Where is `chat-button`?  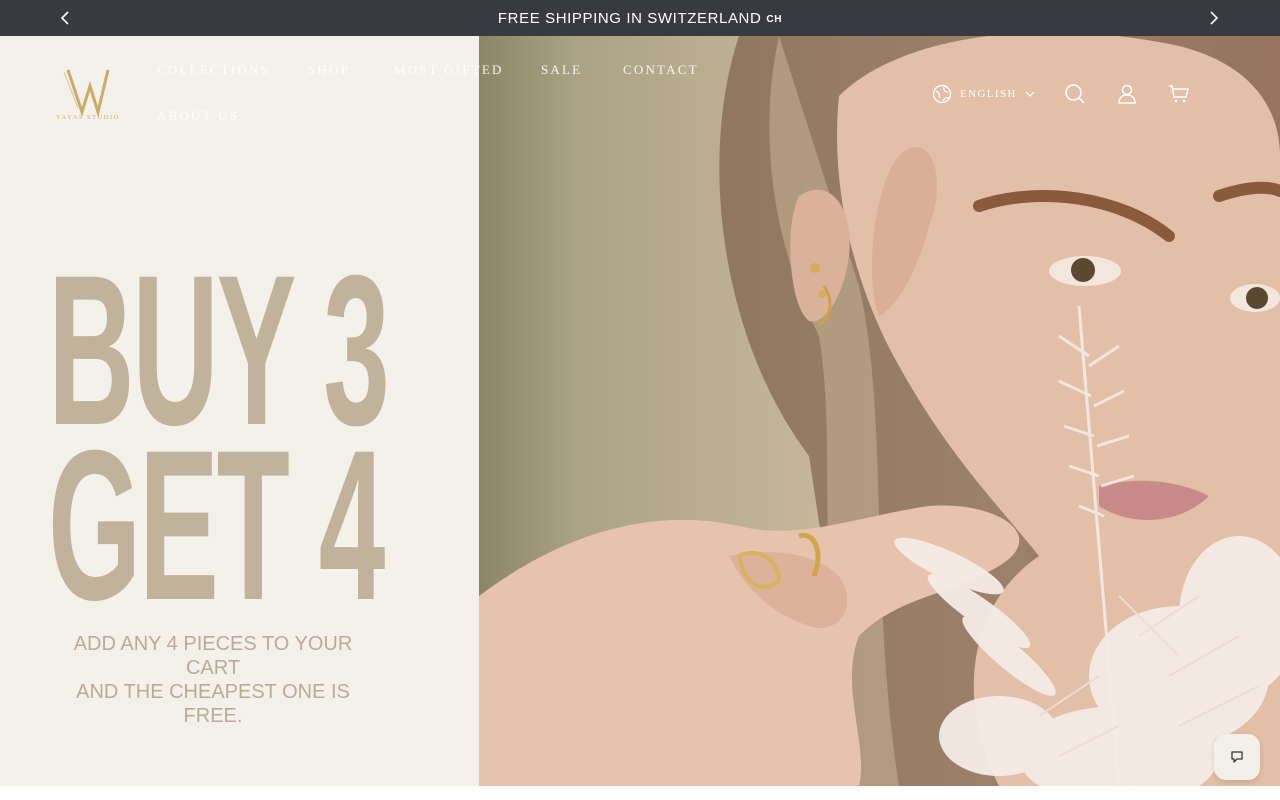 chat-button is located at coordinates (1237, 757).